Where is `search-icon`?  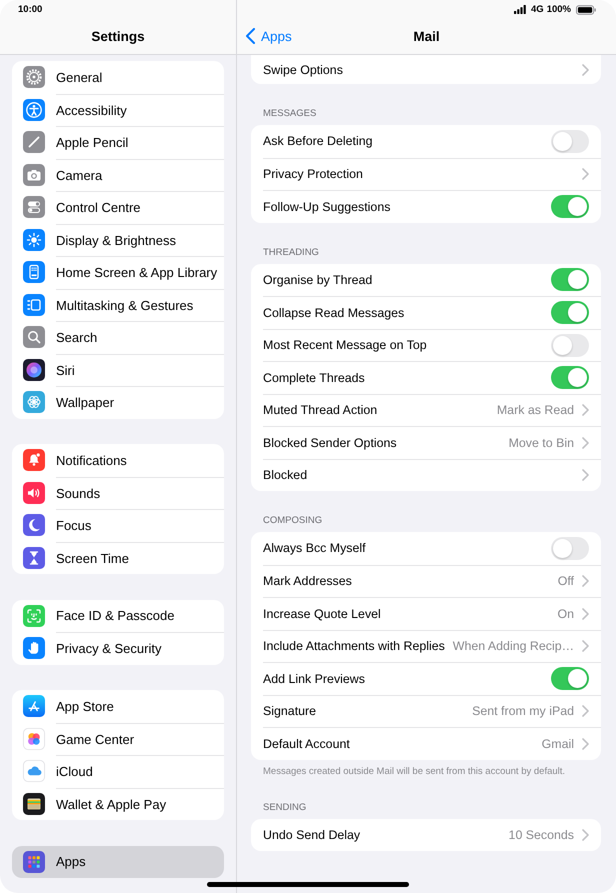
search-icon is located at coordinates (34, 337).